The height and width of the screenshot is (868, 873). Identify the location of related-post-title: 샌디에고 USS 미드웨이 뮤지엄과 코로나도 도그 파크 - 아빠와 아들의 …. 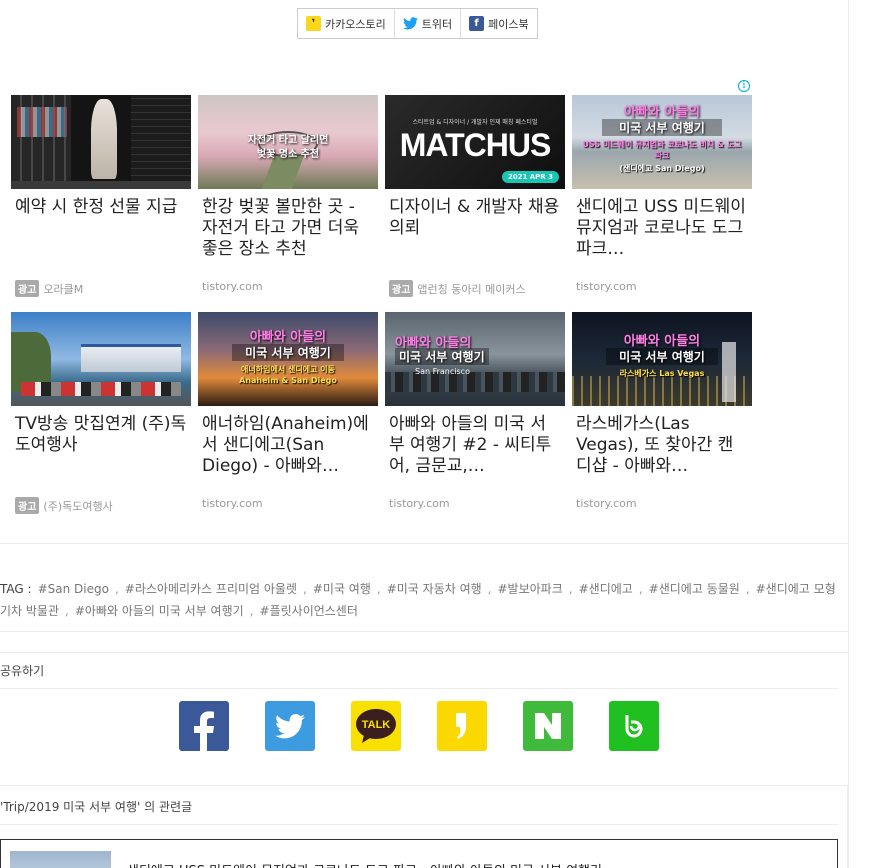
(364, 864).